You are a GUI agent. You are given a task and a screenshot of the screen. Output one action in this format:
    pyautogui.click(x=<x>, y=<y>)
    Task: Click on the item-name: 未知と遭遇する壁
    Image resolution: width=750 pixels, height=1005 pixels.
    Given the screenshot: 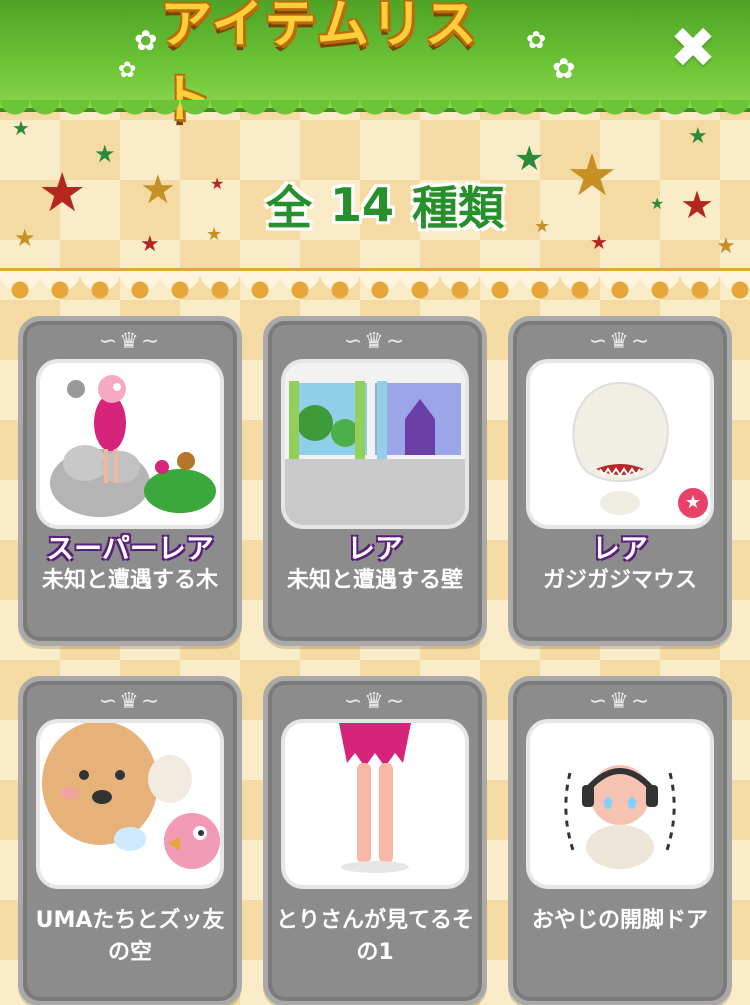 What is the action you would take?
    pyautogui.click(x=374, y=580)
    